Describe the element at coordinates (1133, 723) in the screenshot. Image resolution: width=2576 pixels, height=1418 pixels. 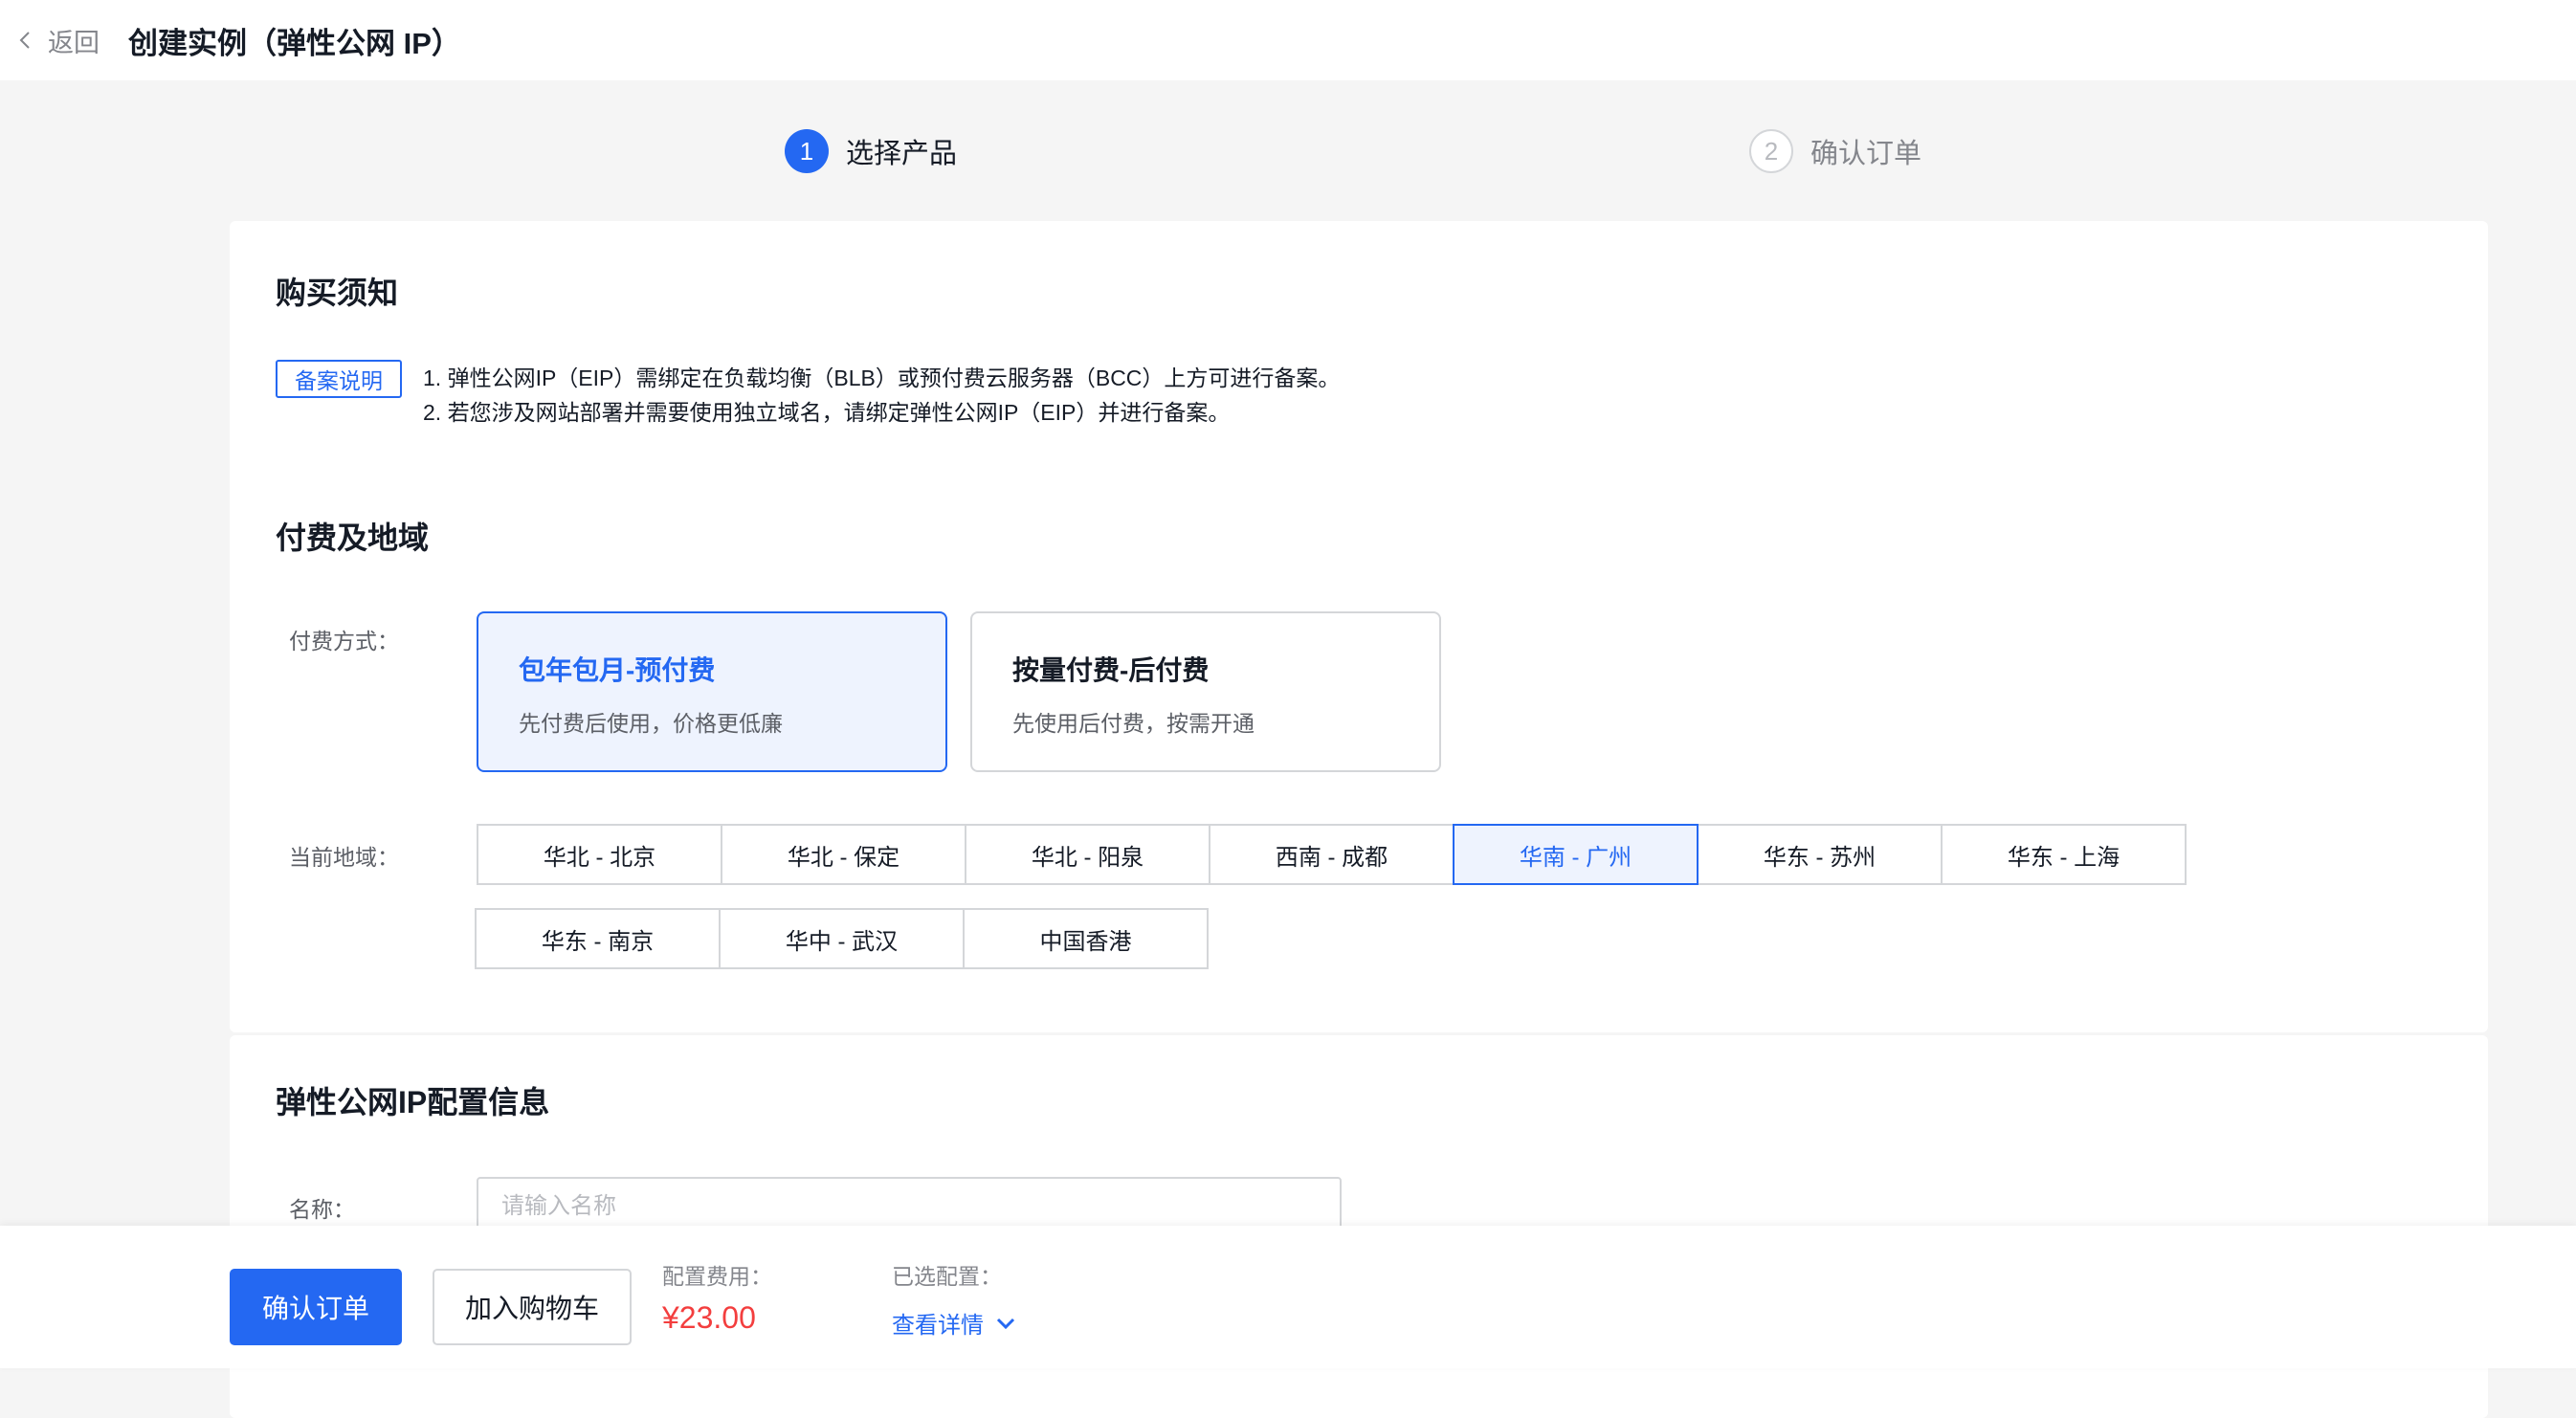
I see `pay-option-desc: 先使用后付费，按需开通` at that location.